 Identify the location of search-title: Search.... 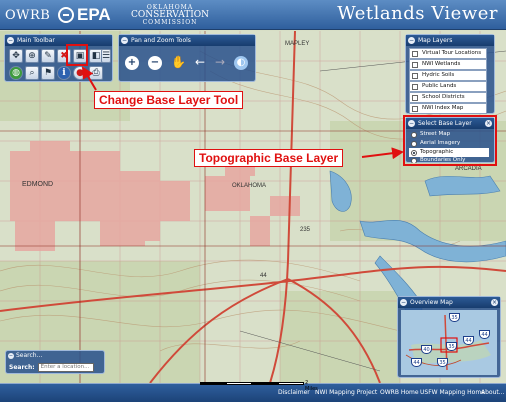
(29, 355).